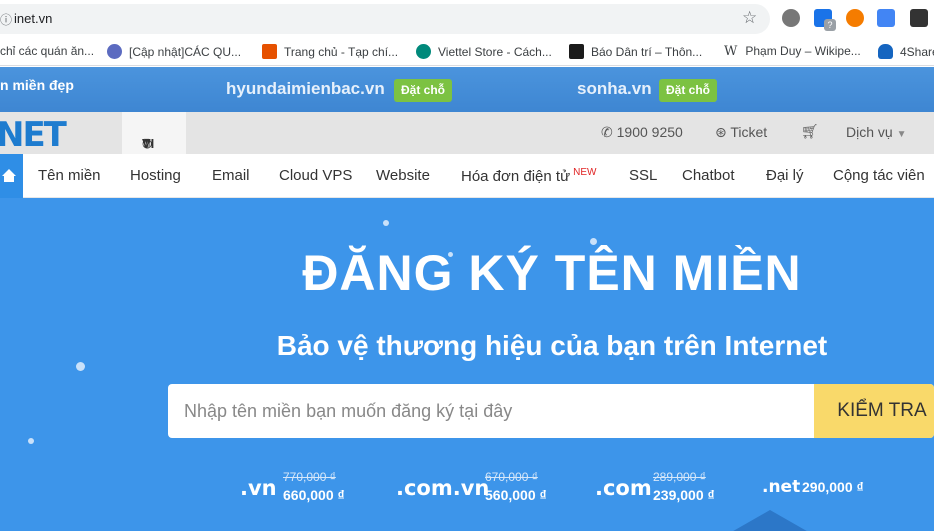  What do you see at coordinates (305, 89) in the screenshot?
I see `promo-domain: hyundaimienbac.vn` at bounding box center [305, 89].